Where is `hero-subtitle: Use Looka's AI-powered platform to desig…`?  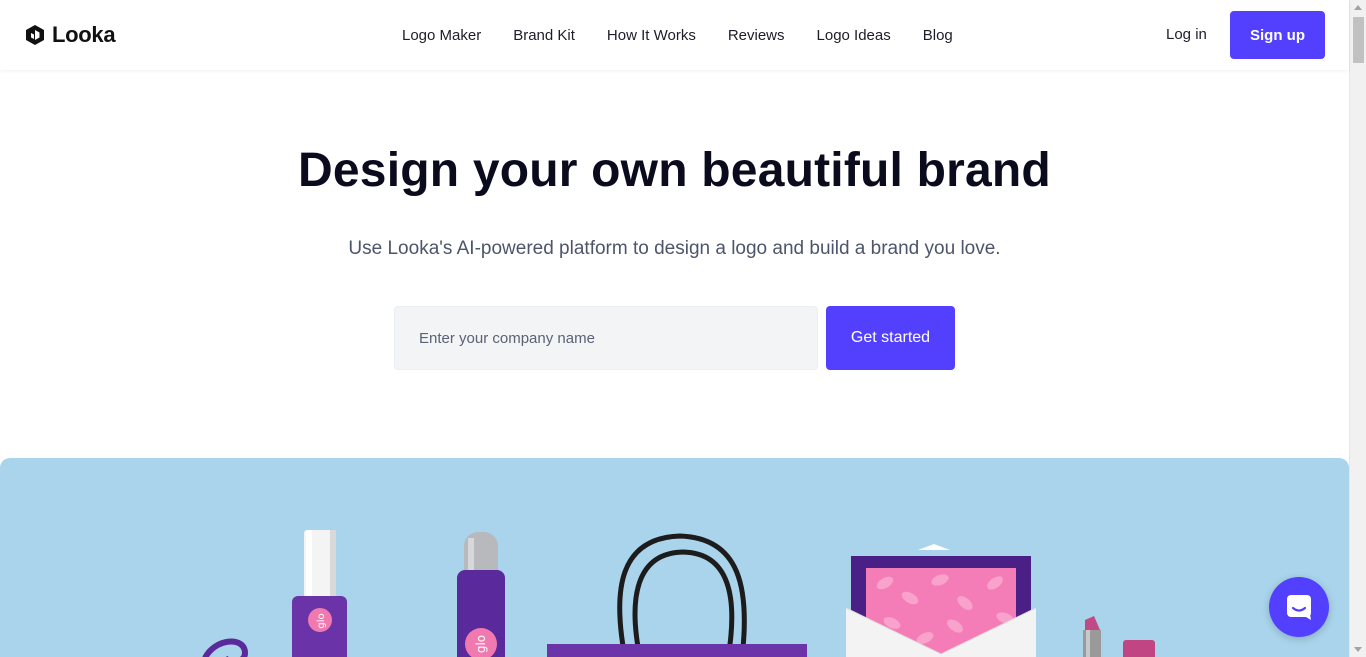 hero-subtitle: Use Looka's AI-powered platform to desig… is located at coordinates (674, 248).